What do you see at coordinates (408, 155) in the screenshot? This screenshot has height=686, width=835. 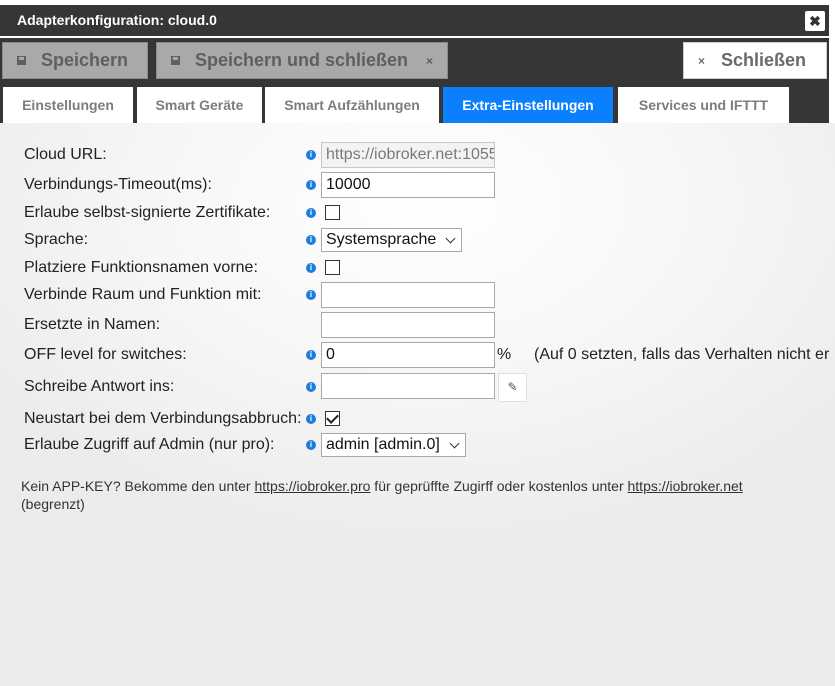 I see `cloud-url-input: https://iobroker.net:1055` at bounding box center [408, 155].